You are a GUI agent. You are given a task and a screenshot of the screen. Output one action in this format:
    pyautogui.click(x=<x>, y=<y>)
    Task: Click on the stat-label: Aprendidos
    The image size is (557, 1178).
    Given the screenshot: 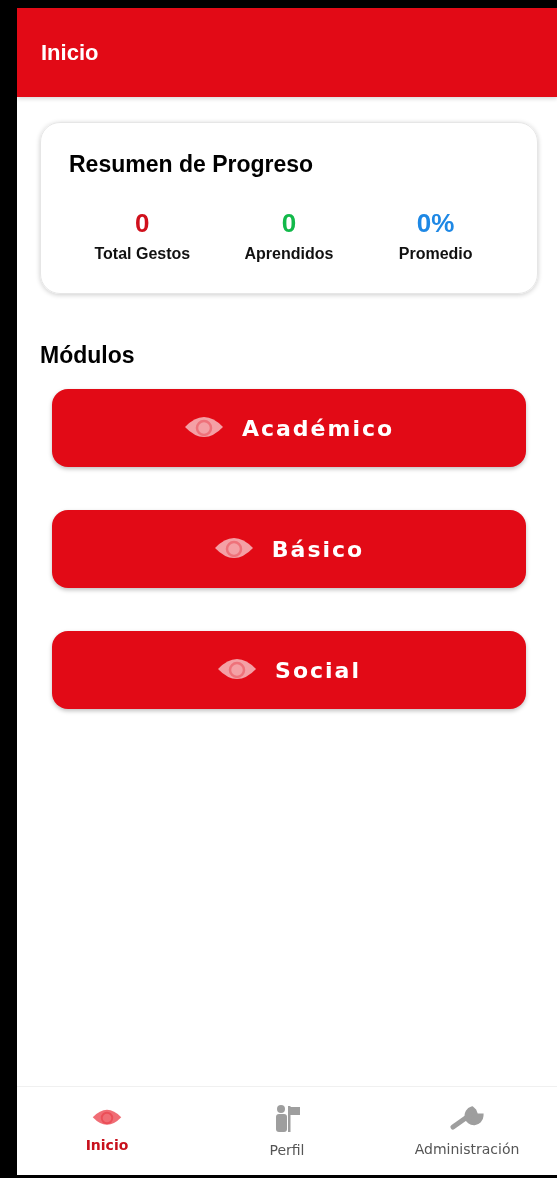 What is the action you would take?
    pyautogui.click(x=289, y=254)
    